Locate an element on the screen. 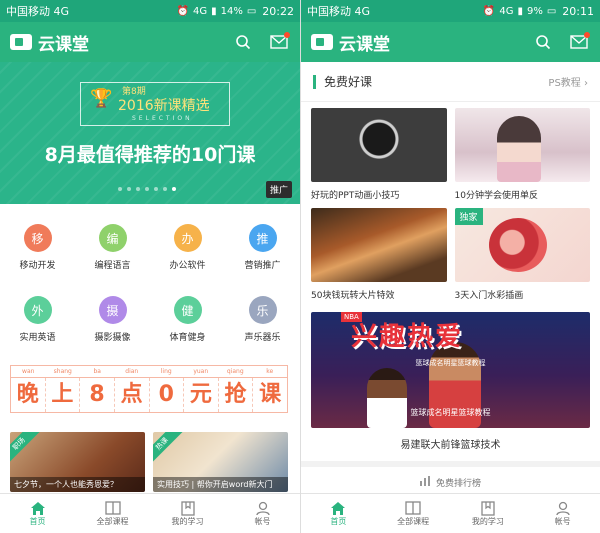  signal-icon: ▮ is located at coordinates (520, 11).